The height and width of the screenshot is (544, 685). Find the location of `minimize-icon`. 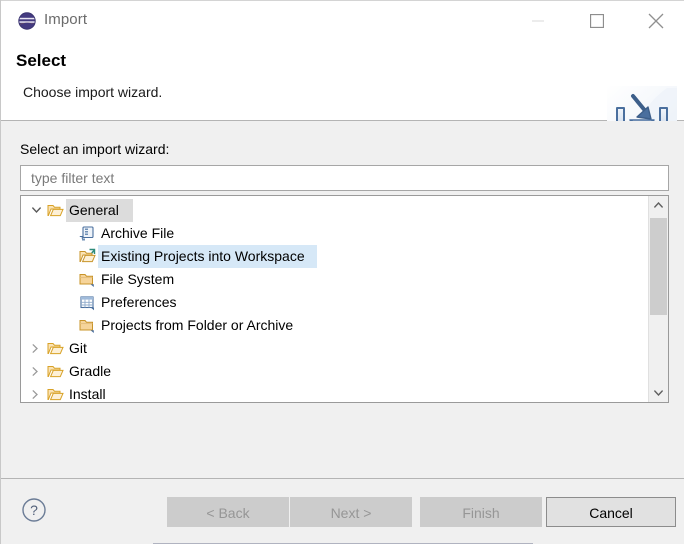

minimize-icon is located at coordinates (538, 21).